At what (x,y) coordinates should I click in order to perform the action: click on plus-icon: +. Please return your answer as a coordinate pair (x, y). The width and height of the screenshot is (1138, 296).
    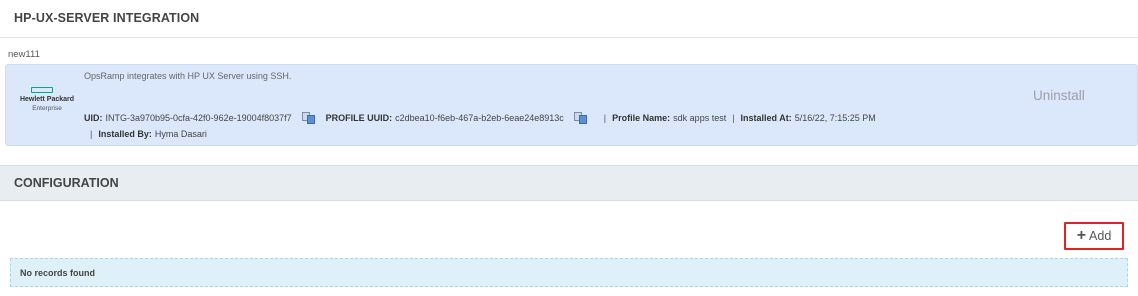
    Looking at the image, I should click on (1081, 235).